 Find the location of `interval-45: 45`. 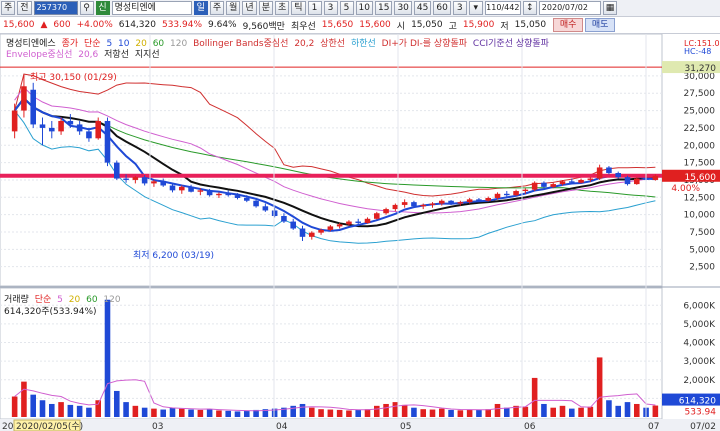

interval-45: 45 is located at coordinates (422, 8).